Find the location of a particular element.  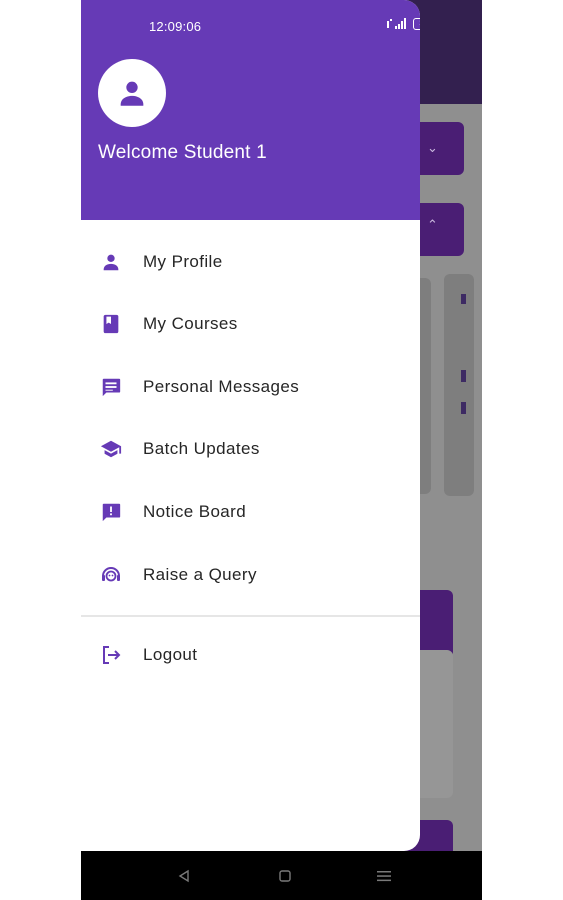

menu-item-label: Raise a Query is located at coordinates (200, 574).